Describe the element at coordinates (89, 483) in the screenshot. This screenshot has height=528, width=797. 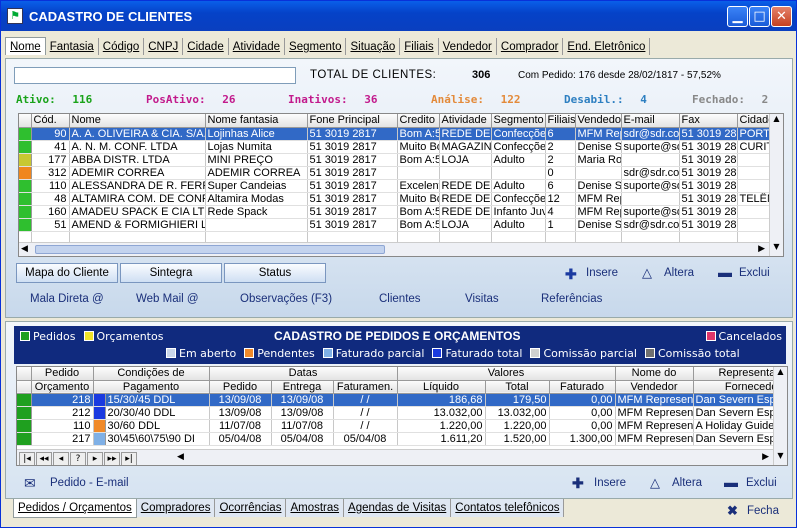
I see `pedido-email-link: Pedido - E-mail` at that location.